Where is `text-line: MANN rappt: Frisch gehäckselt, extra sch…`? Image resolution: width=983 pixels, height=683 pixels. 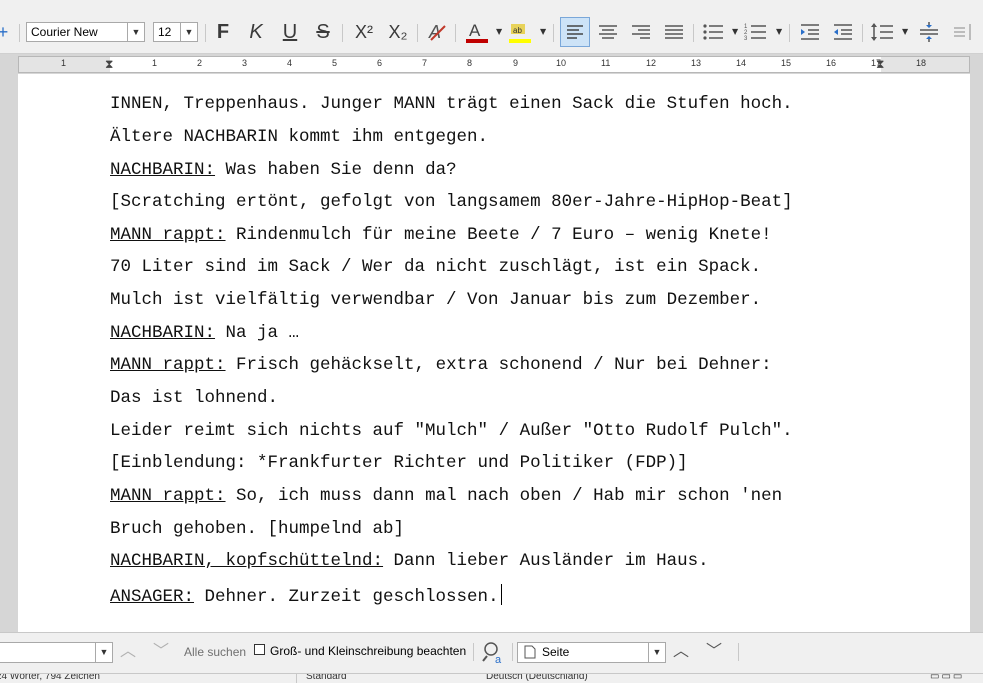
text-line: MANN rappt: Frisch gehäckselt, extra sch… is located at coordinates (441, 365).